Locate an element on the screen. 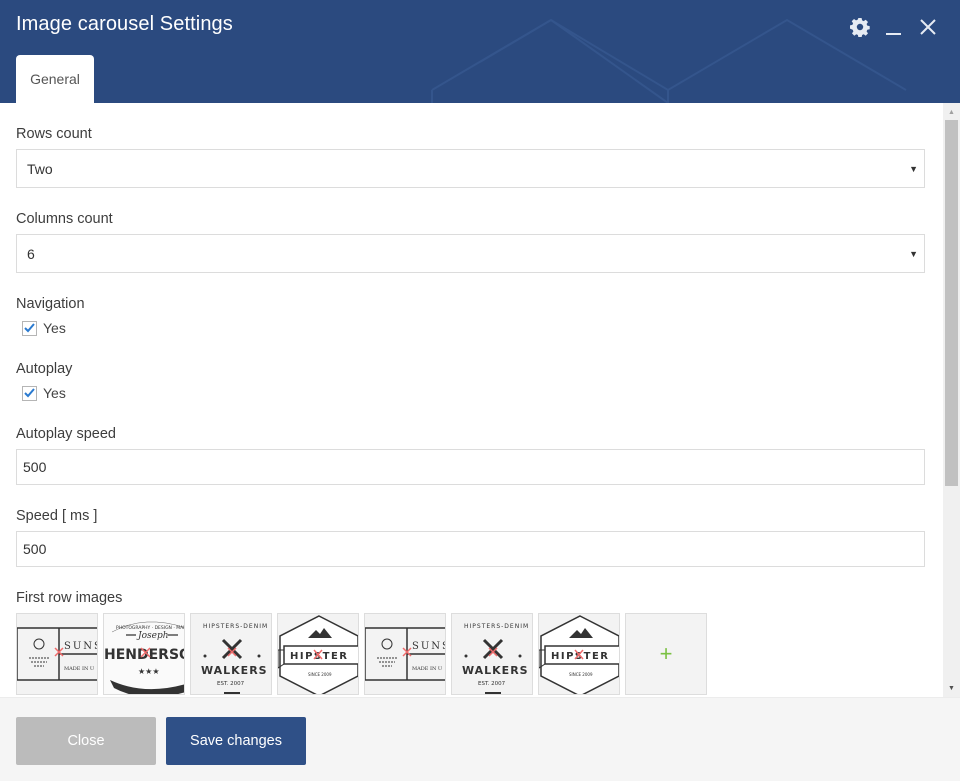 The height and width of the screenshot is (781, 960). navigation-checkbox is located at coordinates (29, 328).